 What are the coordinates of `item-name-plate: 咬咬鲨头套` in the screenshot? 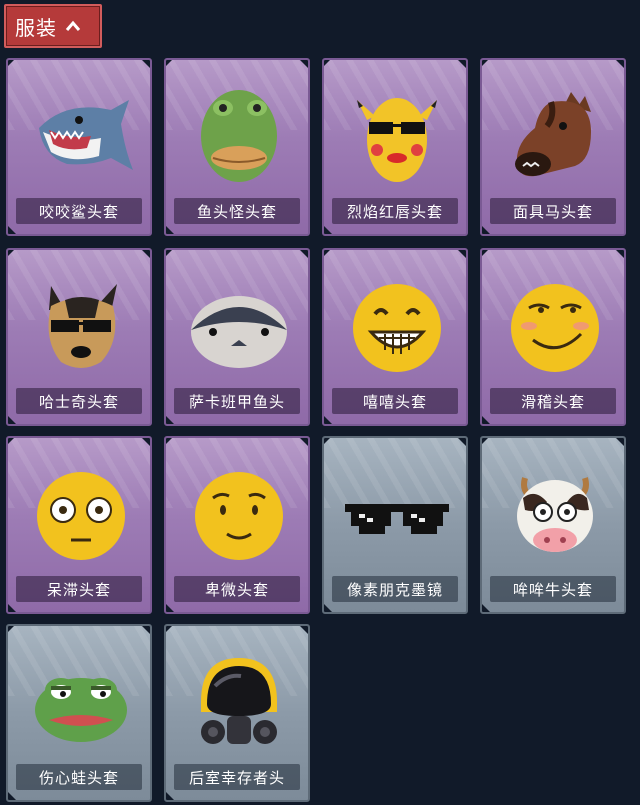 It's located at (79, 211).